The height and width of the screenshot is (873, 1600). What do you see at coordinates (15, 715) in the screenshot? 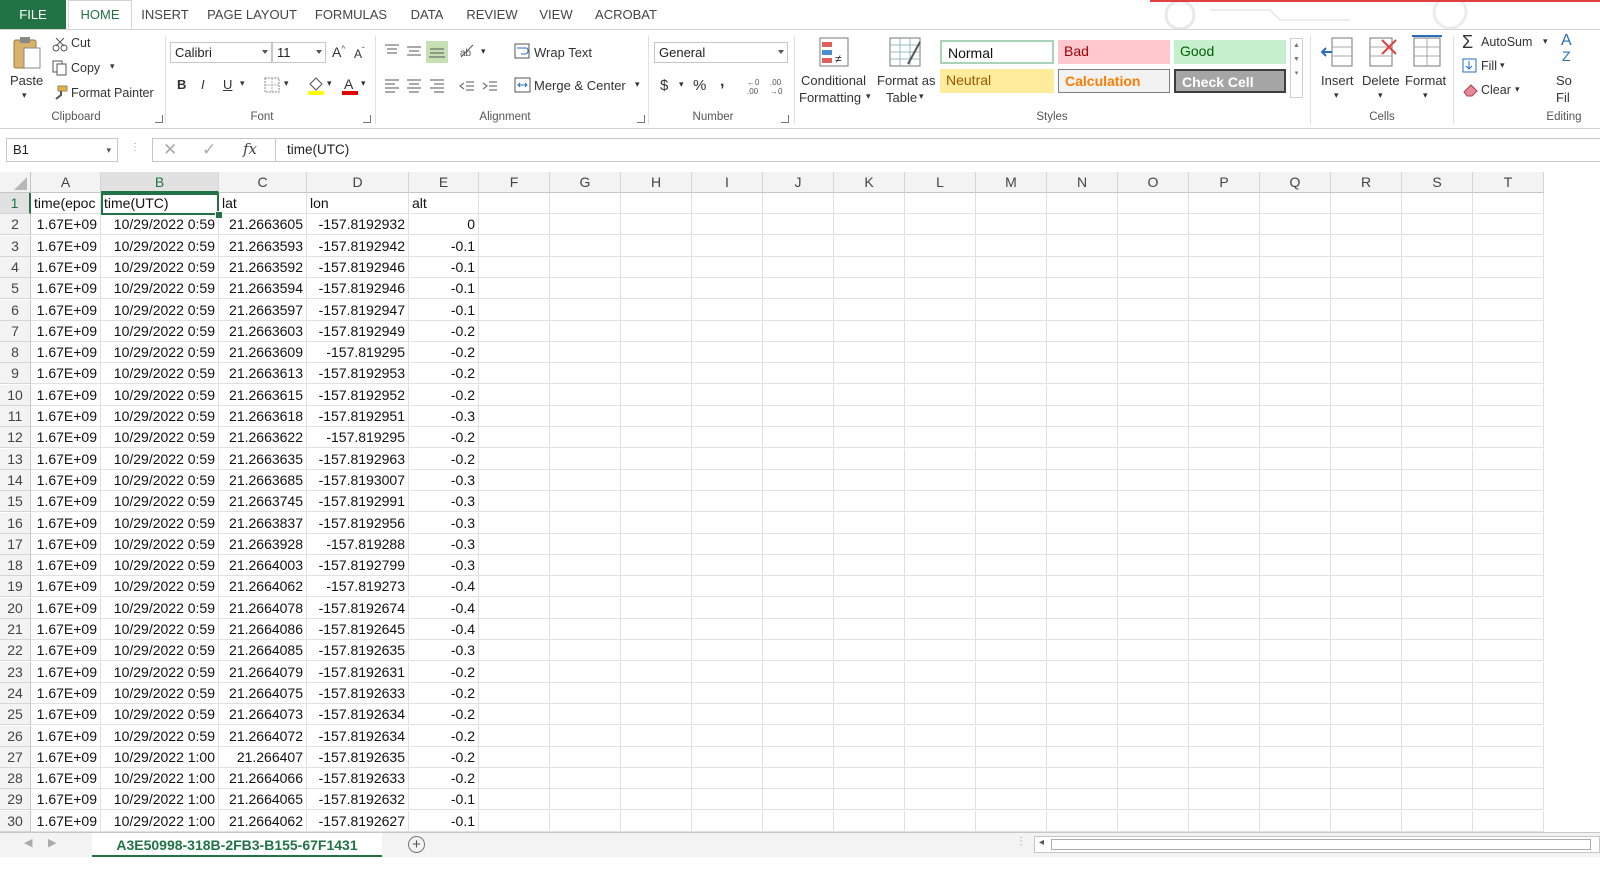
I see `row-header: 25` at bounding box center [15, 715].